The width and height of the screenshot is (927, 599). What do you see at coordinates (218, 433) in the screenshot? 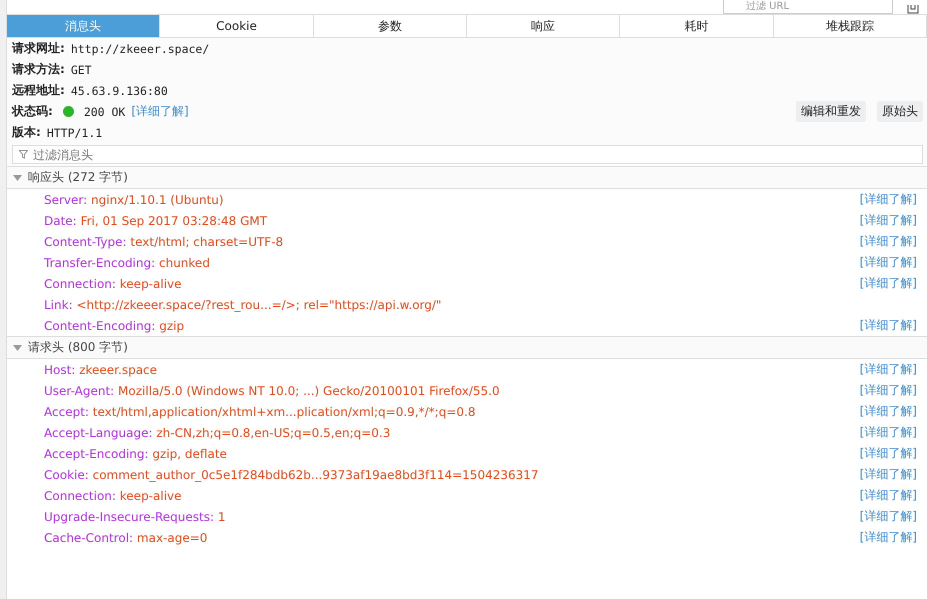
I see `header-entry: Accept-Language: zh-CN,zh;q=0.8,en-US;q=0.5,en;q=0.3` at bounding box center [218, 433].